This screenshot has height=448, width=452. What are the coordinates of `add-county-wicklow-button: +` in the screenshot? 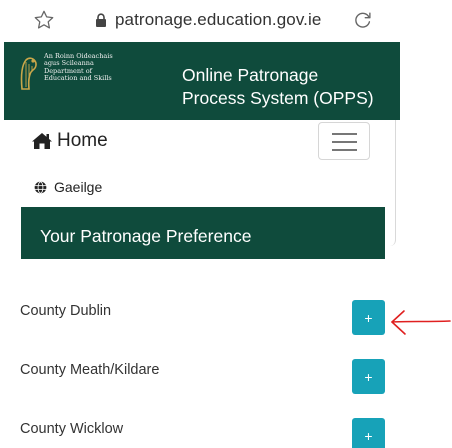 It's located at (368, 433).